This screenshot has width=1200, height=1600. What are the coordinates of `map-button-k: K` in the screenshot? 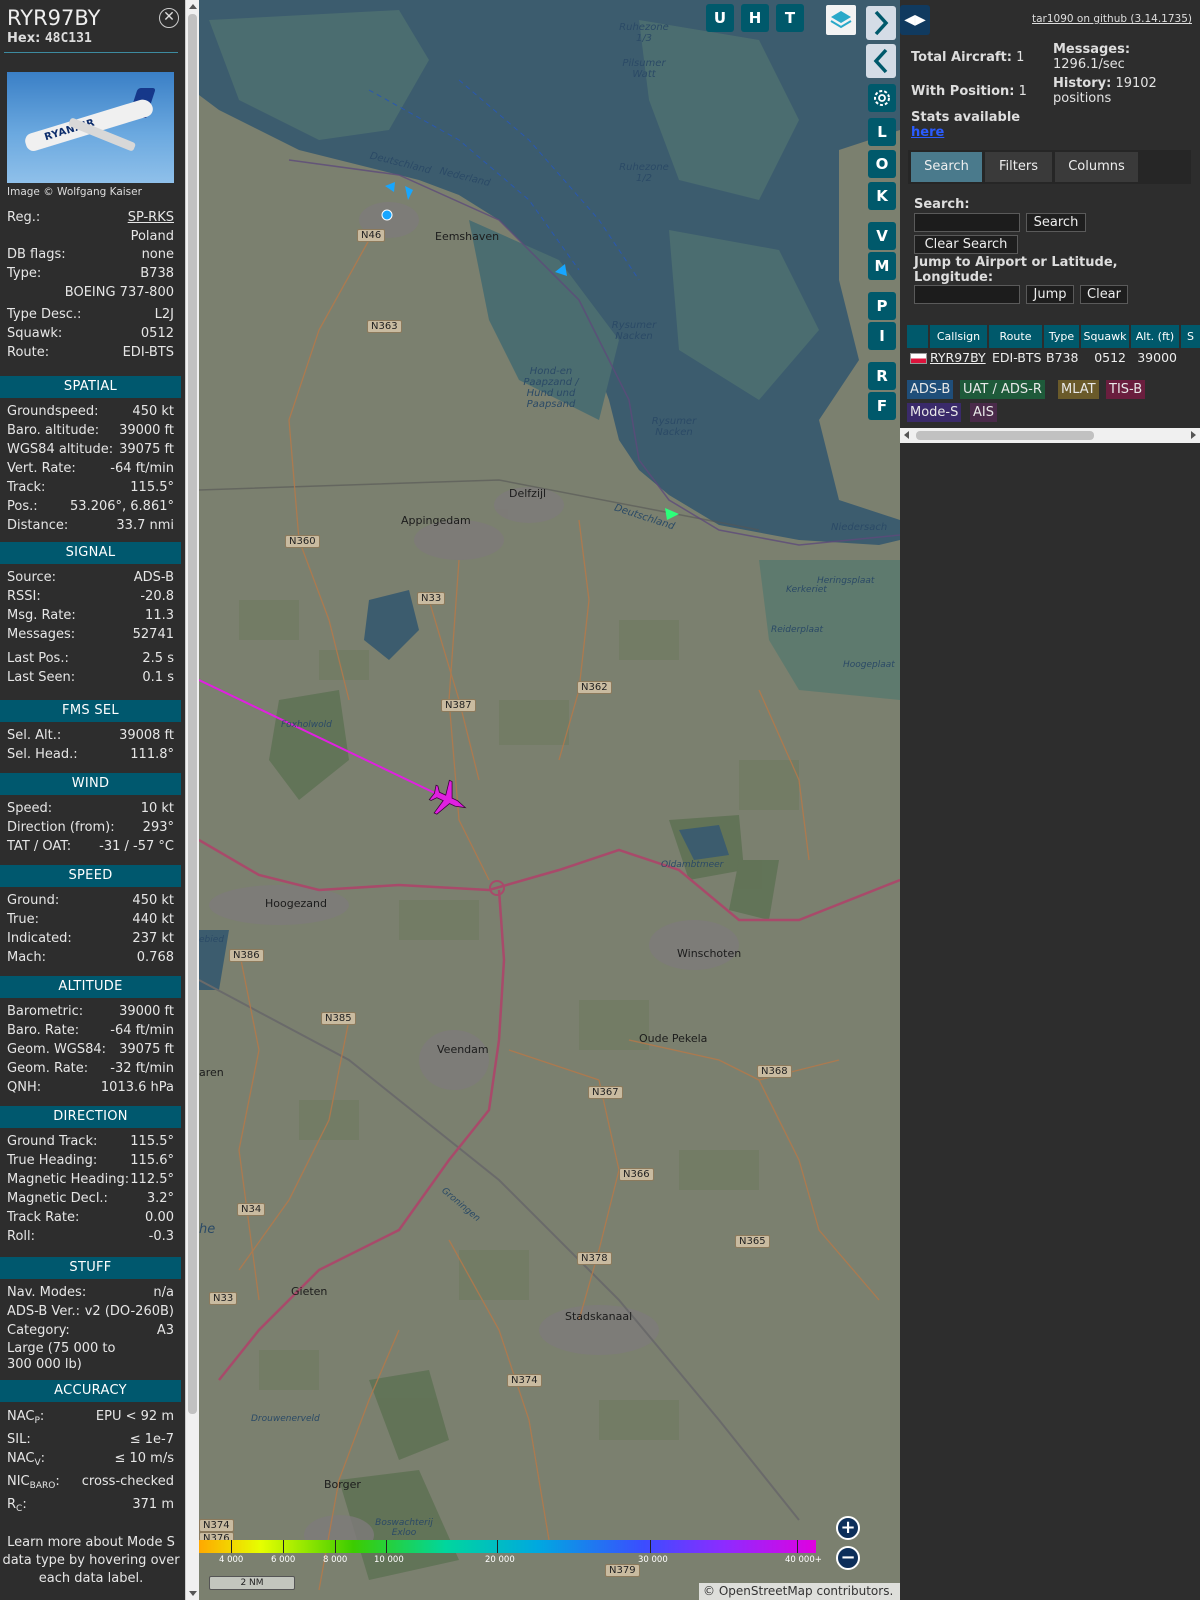 It's located at (882, 196).